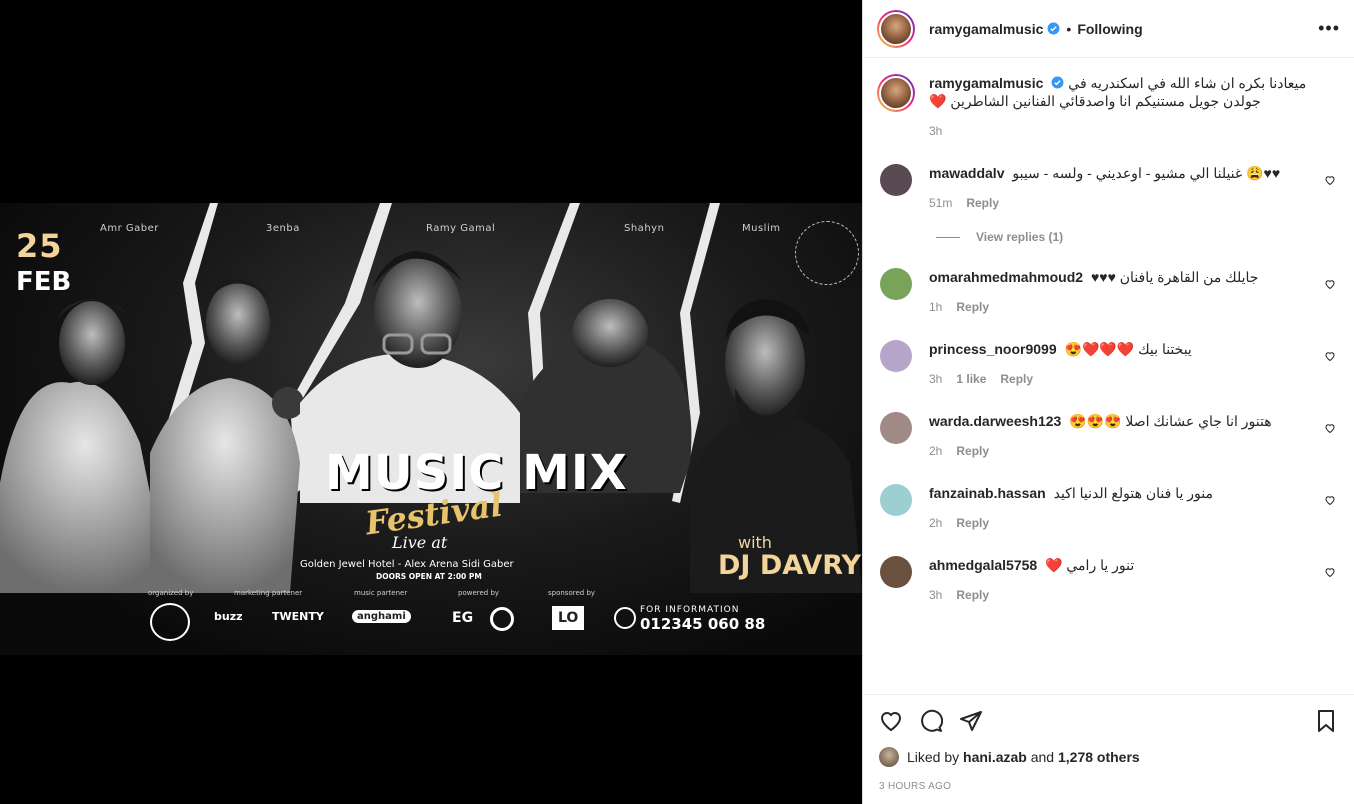  I want to click on comment-likes-count: 1 like, so click(971, 379).